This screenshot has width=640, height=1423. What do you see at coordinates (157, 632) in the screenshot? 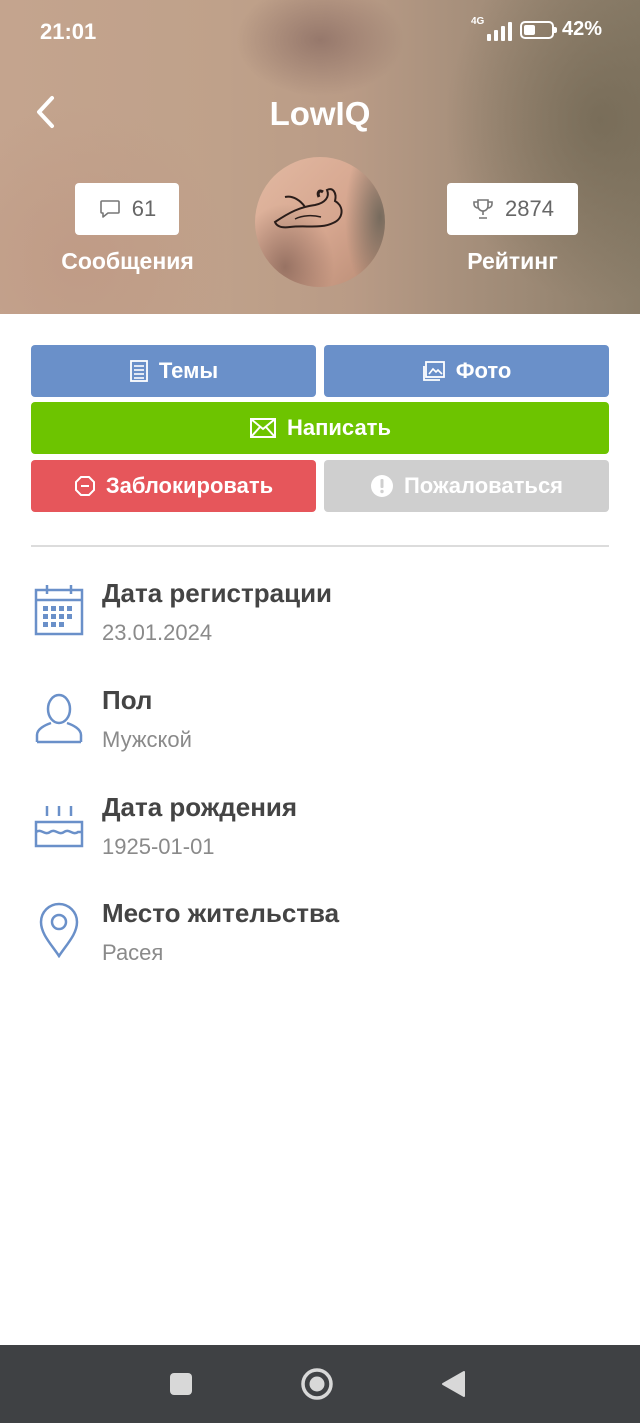
I see `registration-date-value: 23.01.2024` at bounding box center [157, 632].